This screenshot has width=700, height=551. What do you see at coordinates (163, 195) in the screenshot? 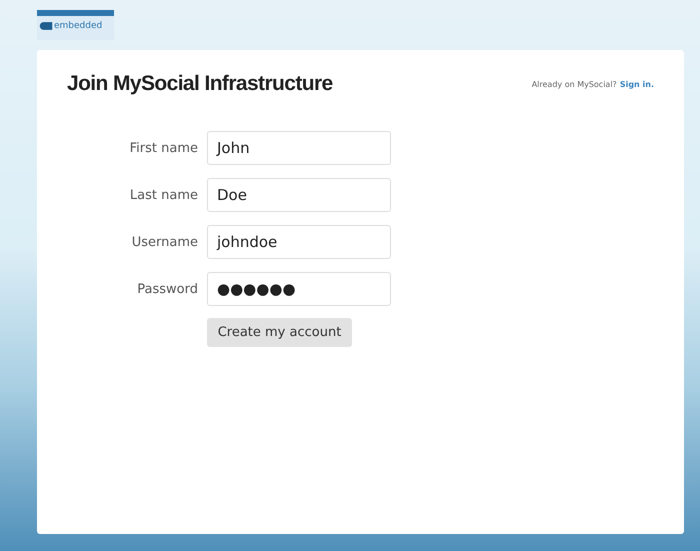
I see `field-label: Last name` at bounding box center [163, 195].